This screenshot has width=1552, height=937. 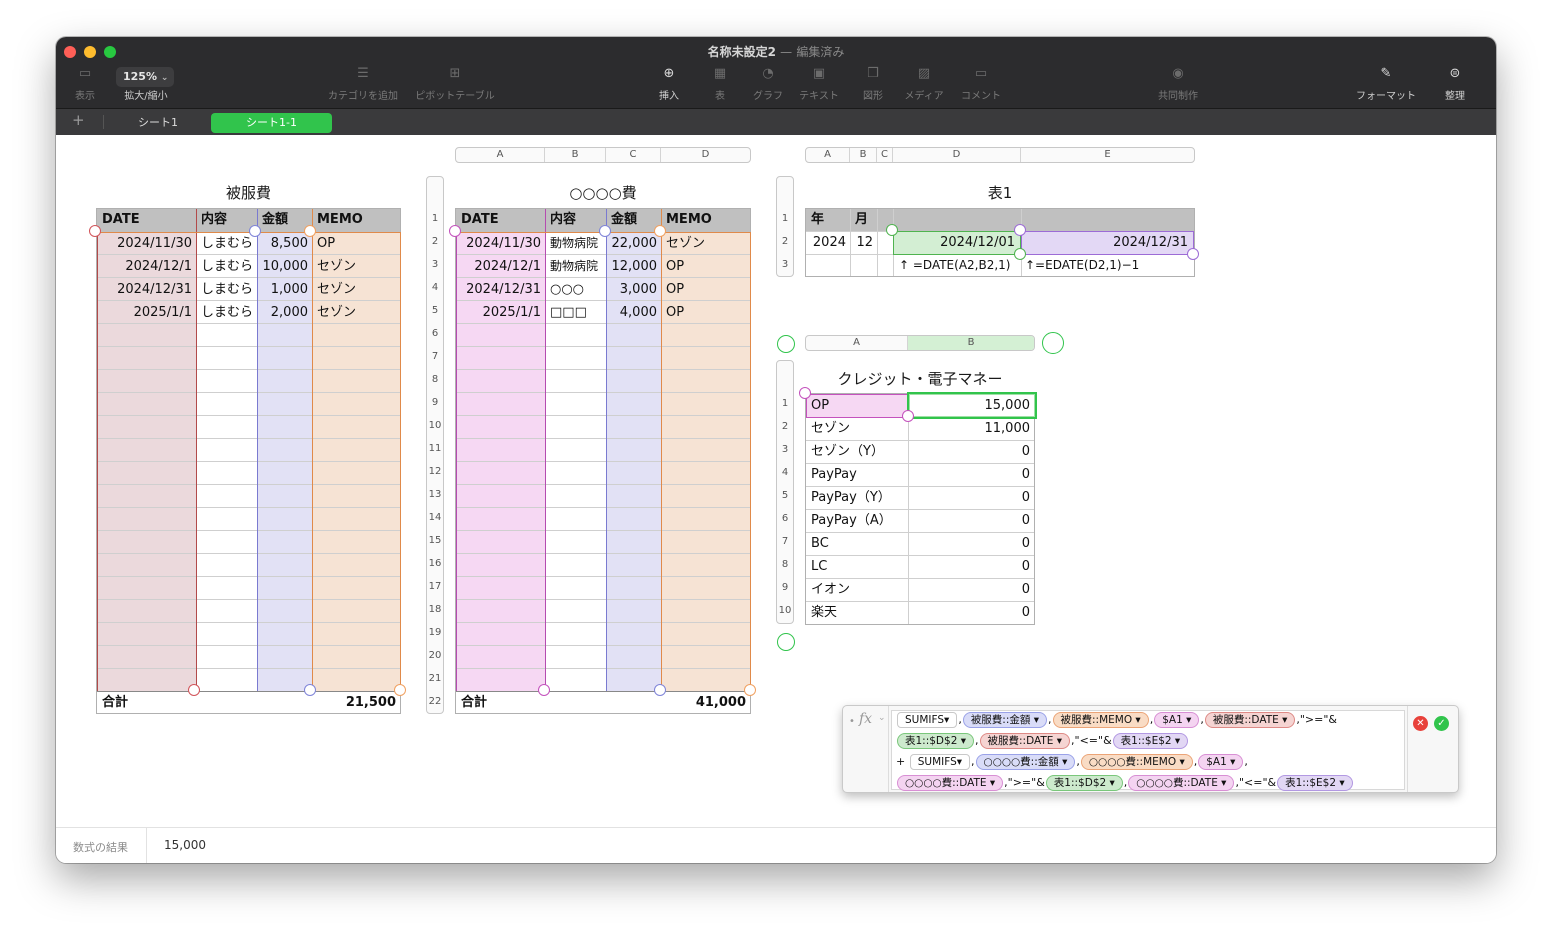 What do you see at coordinates (1108, 265) in the screenshot?
I see `cell-note-edate-formula: ↑=EDATE(D2,1)−1` at bounding box center [1108, 265].